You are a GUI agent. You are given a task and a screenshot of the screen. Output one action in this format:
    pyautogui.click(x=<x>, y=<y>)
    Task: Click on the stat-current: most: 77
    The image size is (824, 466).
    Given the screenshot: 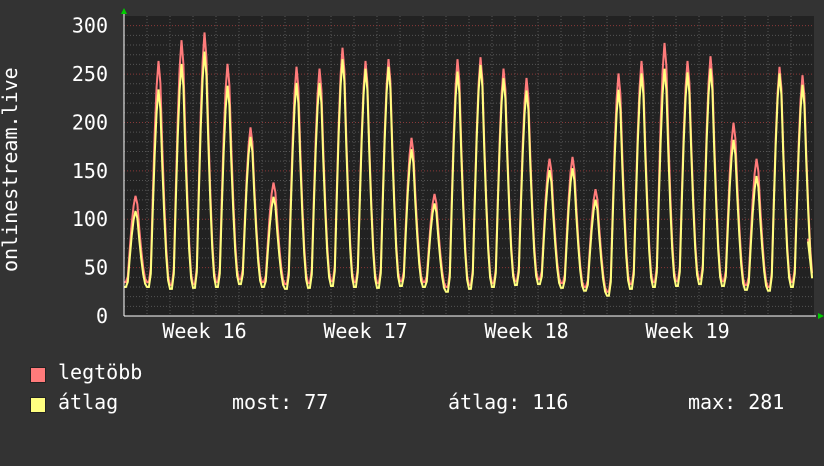 What is the action you would take?
    pyautogui.click(x=280, y=402)
    